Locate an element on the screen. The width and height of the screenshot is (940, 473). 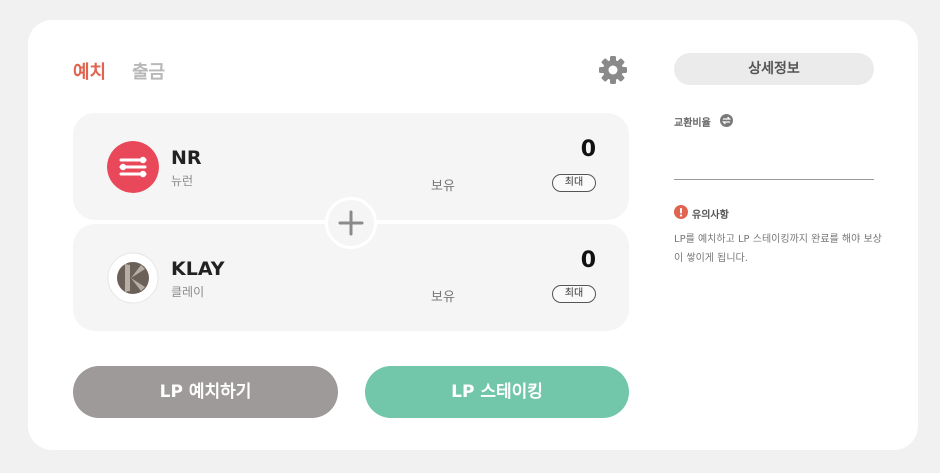
token-name: 클레이 is located at coordinates (188, 292).